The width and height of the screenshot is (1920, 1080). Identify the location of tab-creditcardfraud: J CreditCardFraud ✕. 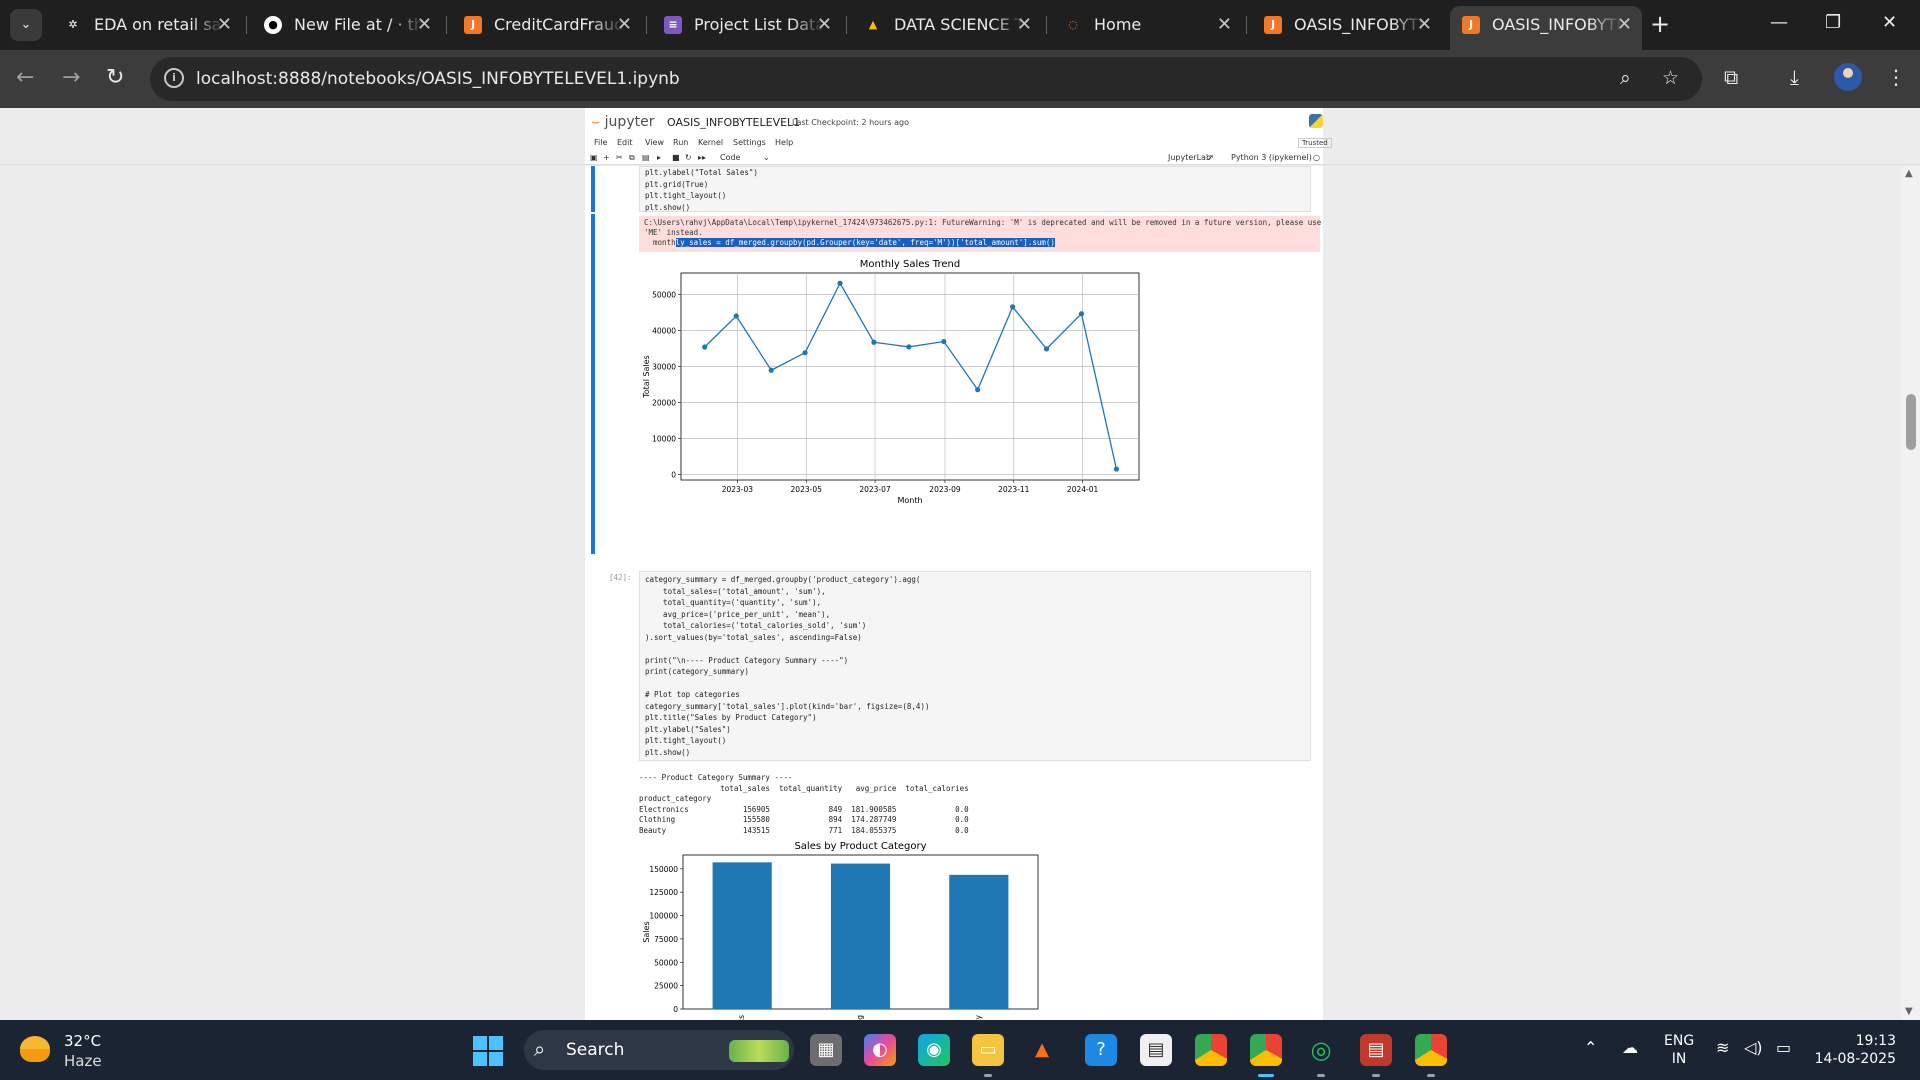
(547, 25).